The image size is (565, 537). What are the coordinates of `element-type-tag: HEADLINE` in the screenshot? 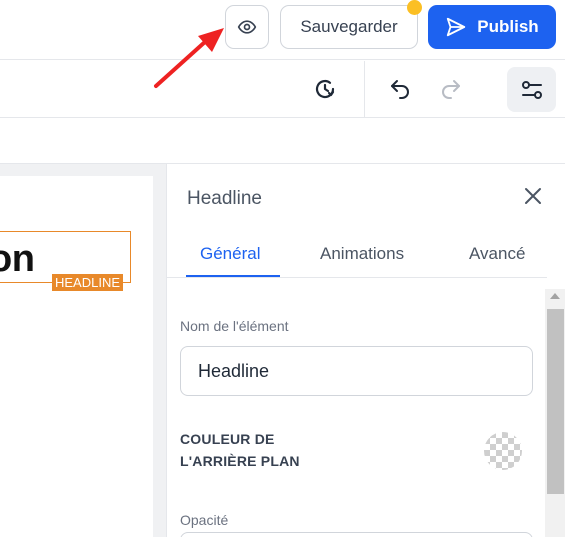 It's located at (88, 282).